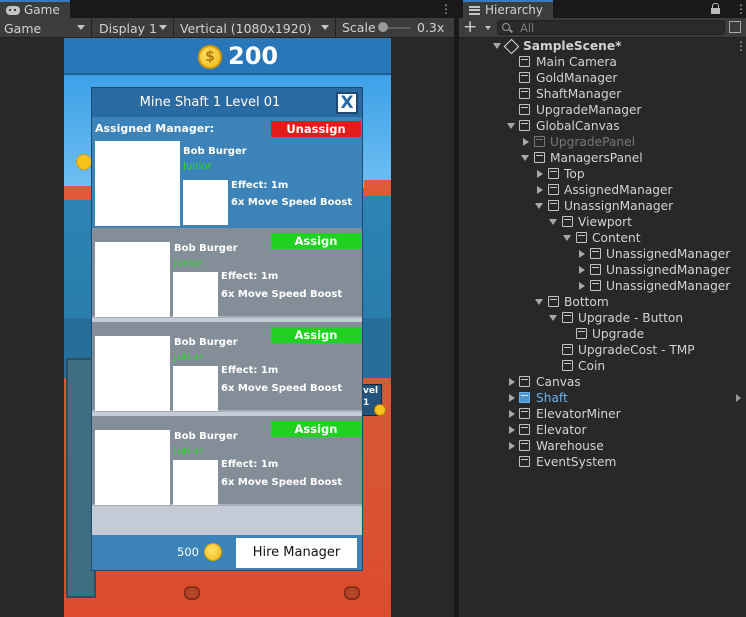  Describe the element at coordinates (602, 78) in the screenshot. I see `tree-row: GoldManager` at that location.